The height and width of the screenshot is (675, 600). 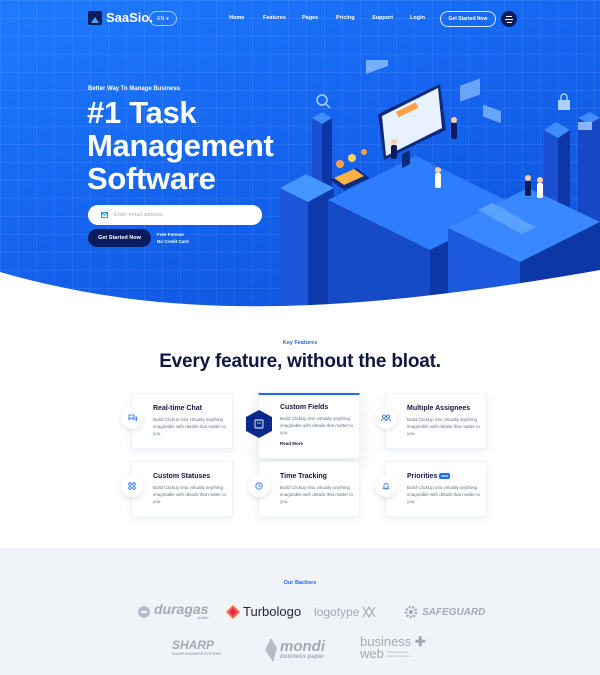 I want to click on chevron-down-icon: ▾, so click(x=167, y=18).